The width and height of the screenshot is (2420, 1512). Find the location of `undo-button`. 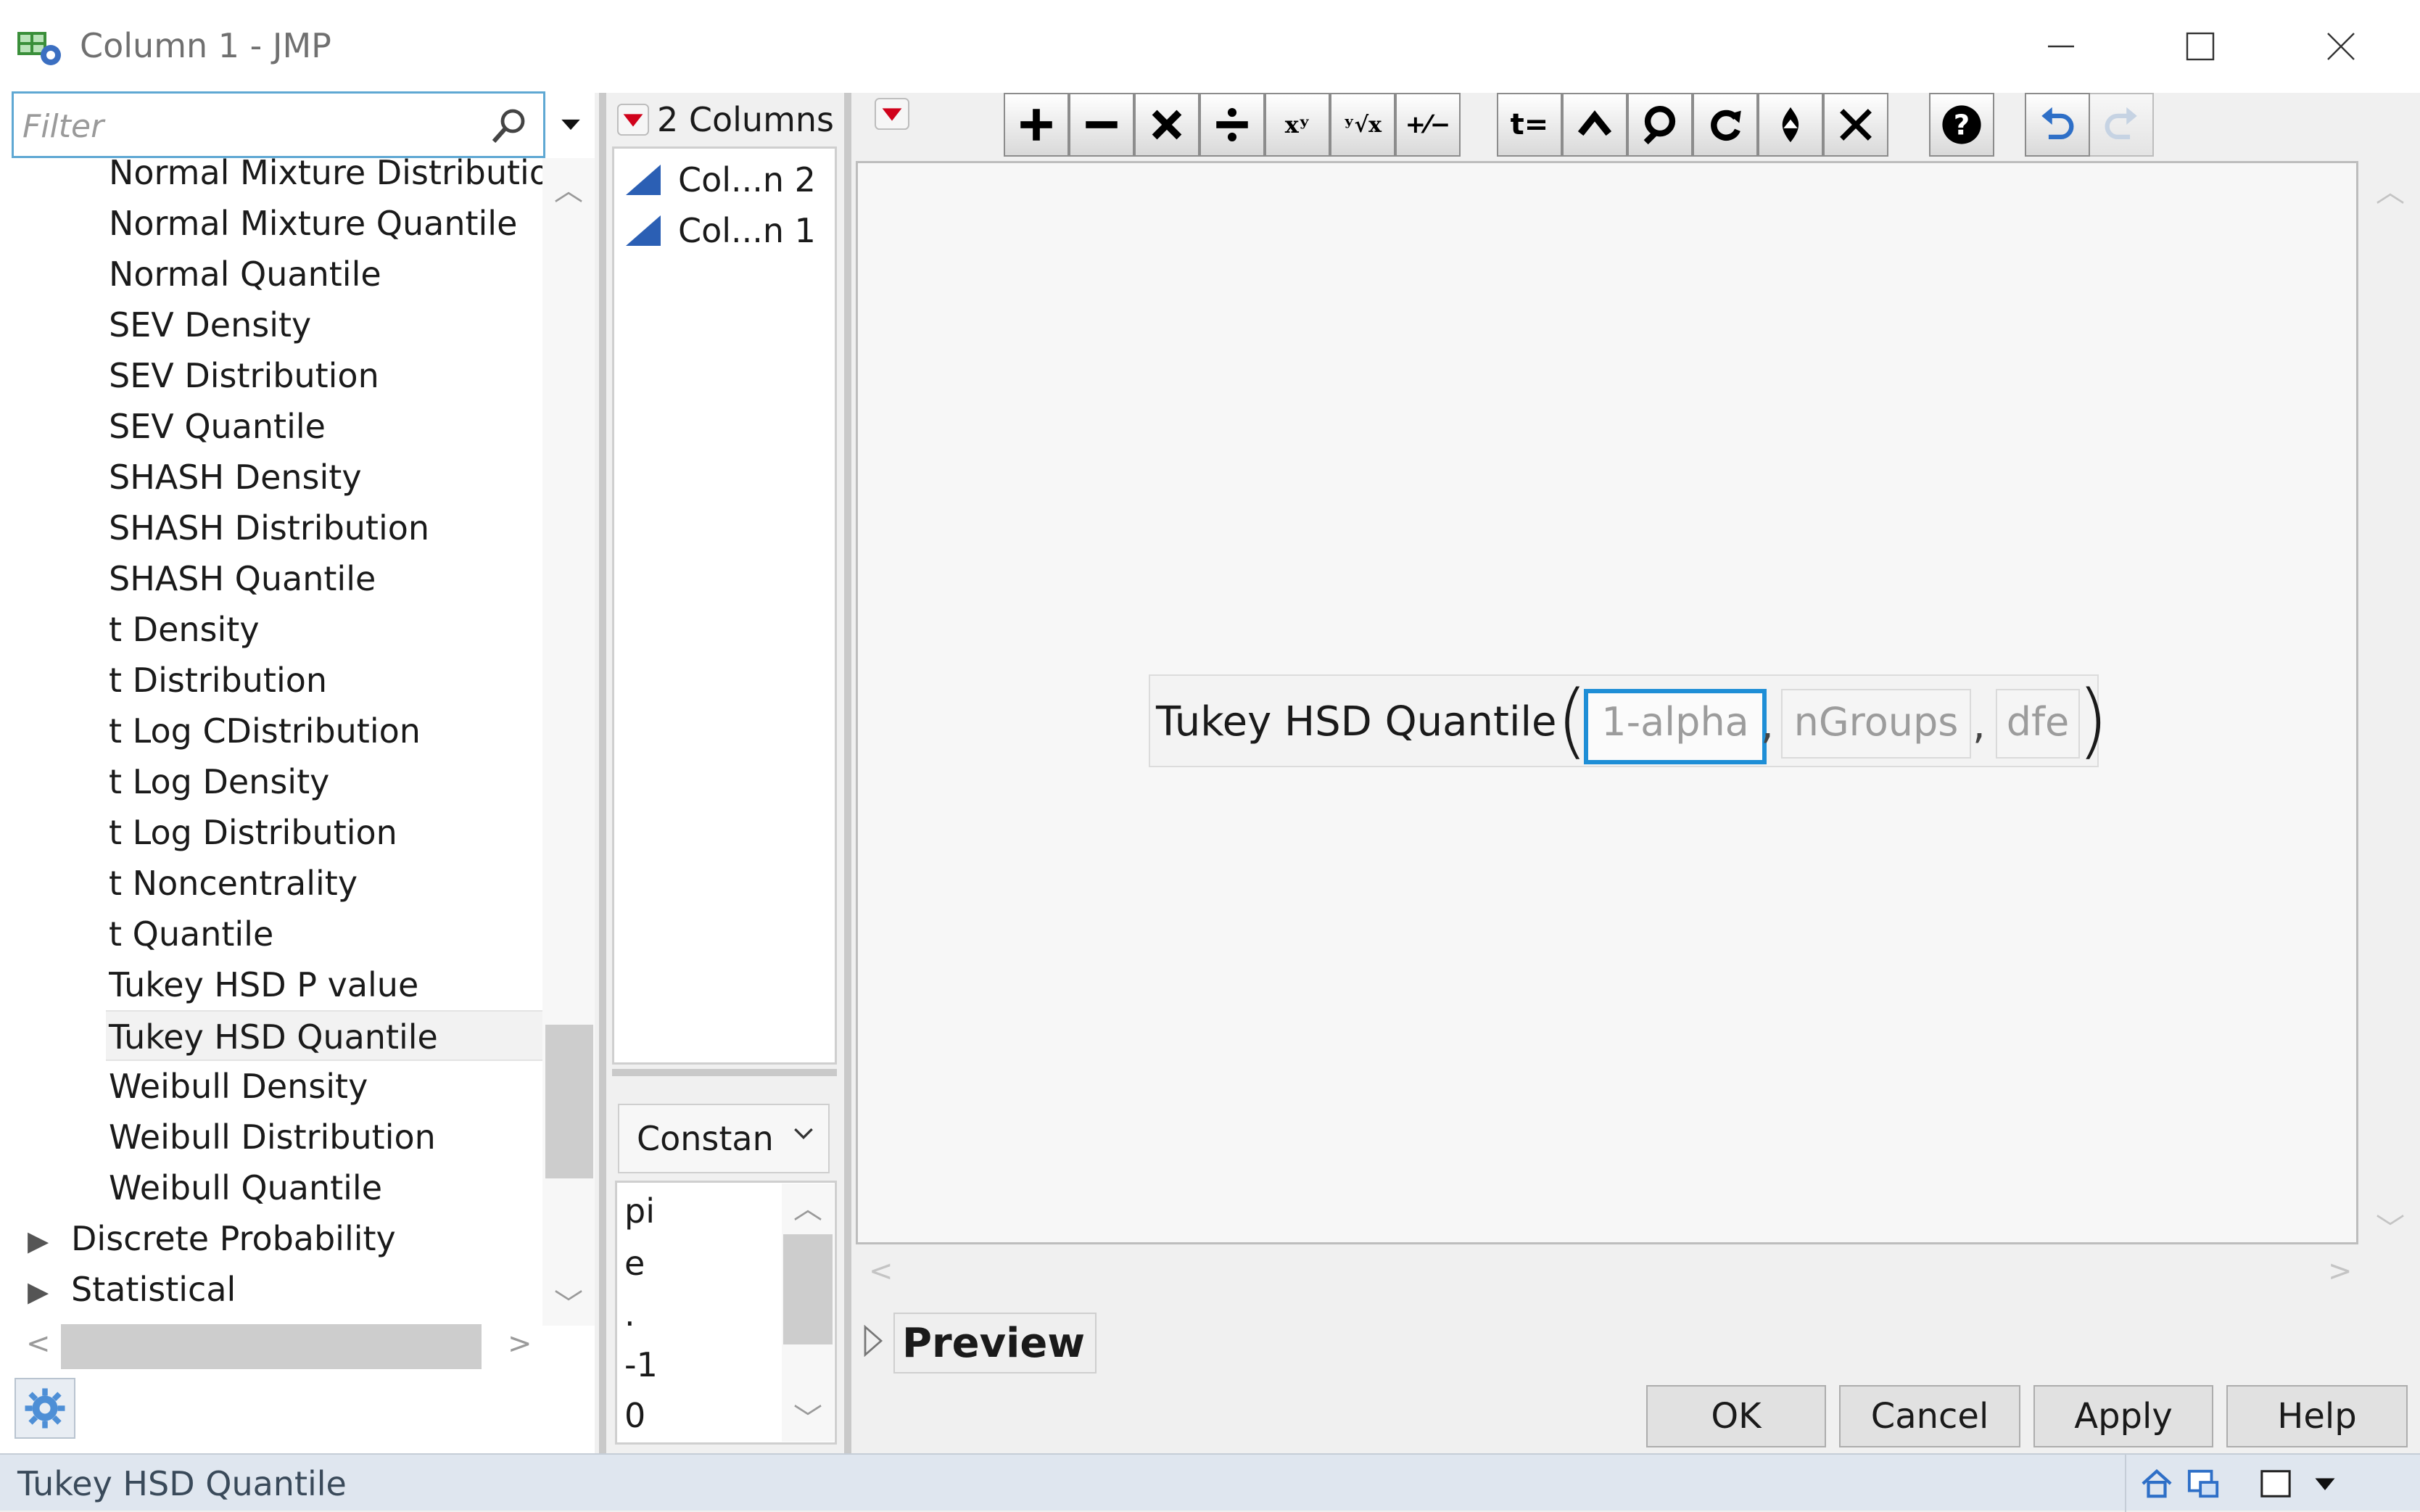

undo-button is located at coordinates (2057, 125).